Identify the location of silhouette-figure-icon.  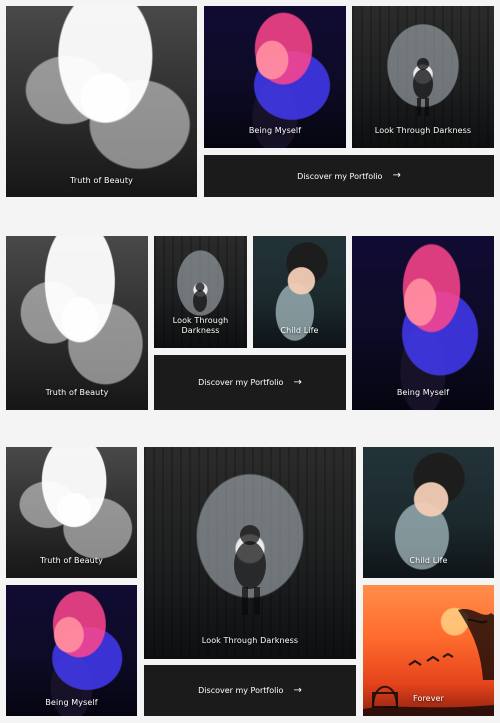
(250, 570).